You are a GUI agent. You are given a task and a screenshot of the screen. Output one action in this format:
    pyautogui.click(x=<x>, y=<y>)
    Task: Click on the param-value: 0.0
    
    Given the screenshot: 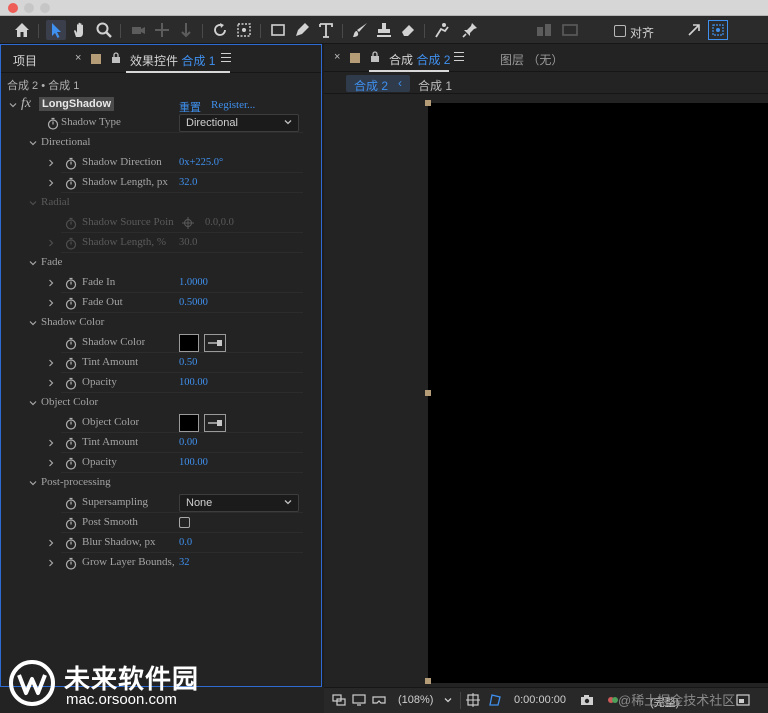 What is the action you would take?
    pyautogui.click(x=185, y=542)
    